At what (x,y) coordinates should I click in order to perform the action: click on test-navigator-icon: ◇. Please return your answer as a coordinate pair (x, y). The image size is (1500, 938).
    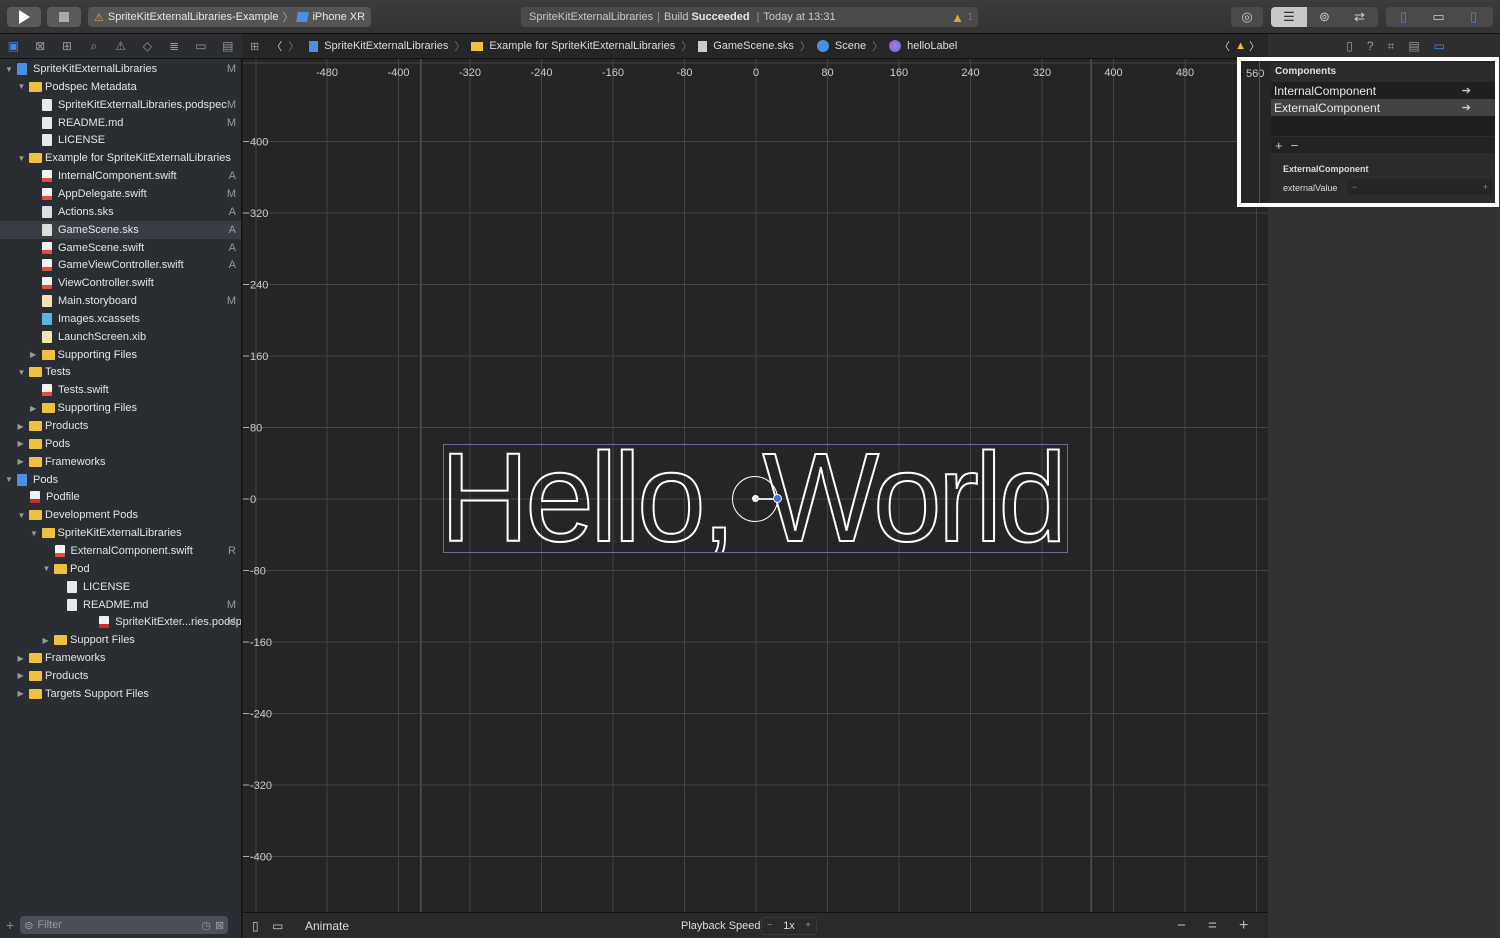
    Looking at the image, I should click on (147, 46).